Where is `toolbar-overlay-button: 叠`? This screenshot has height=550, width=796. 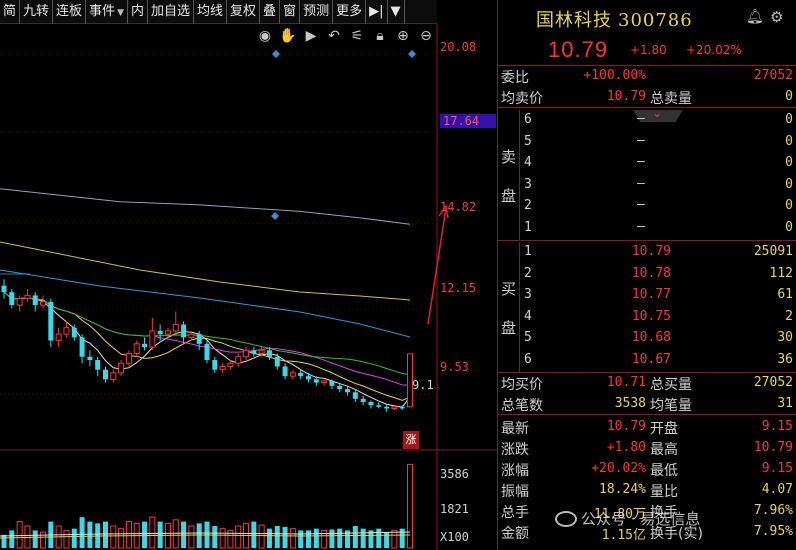
toolbar-overlay-button: 叠 is located at coordinates (270, 12).